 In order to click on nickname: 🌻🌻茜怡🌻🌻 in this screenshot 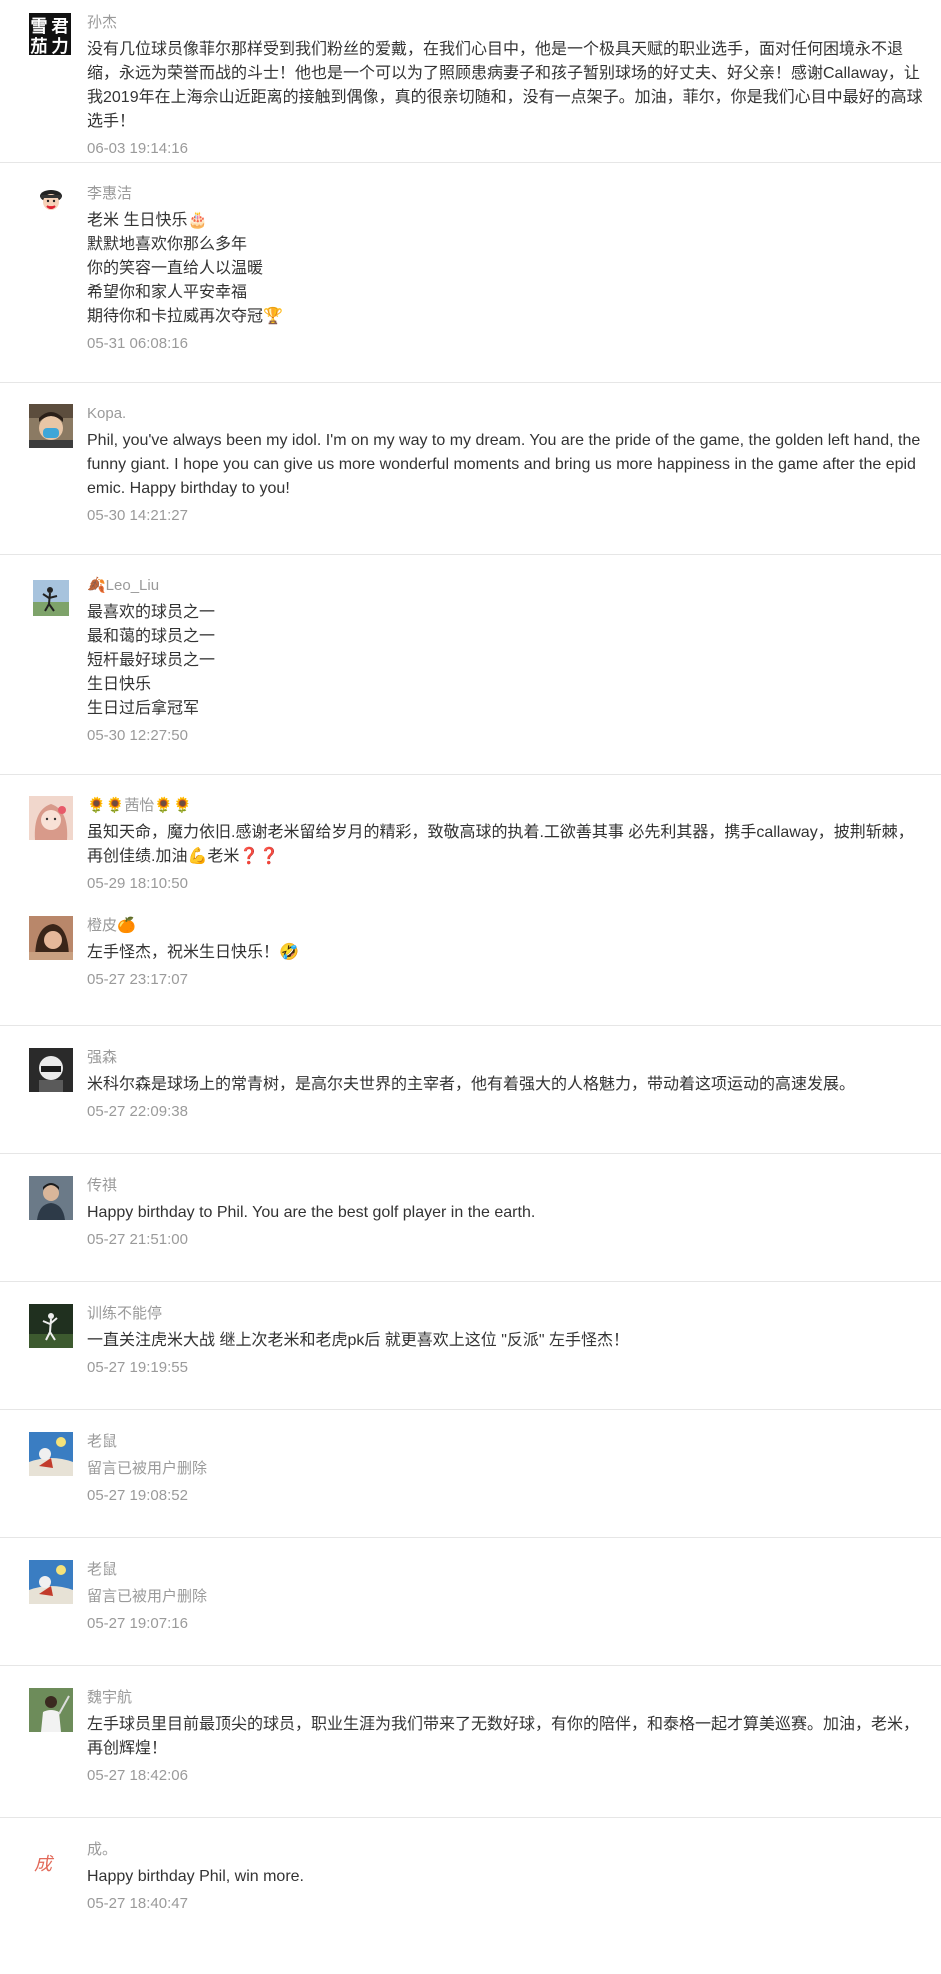, I will do `click(139, 805)`.